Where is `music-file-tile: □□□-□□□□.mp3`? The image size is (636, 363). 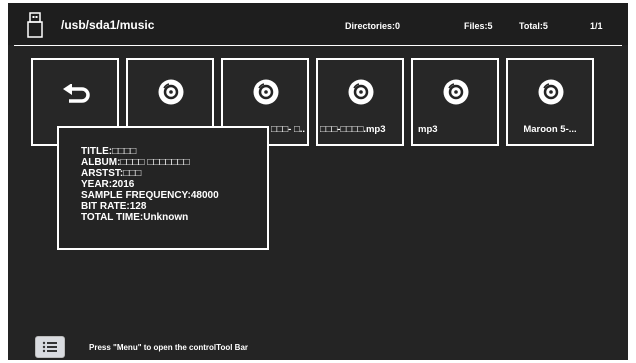 music-file-tile: □□□-□□□□.mp3 is located at coordinates (360, 102).